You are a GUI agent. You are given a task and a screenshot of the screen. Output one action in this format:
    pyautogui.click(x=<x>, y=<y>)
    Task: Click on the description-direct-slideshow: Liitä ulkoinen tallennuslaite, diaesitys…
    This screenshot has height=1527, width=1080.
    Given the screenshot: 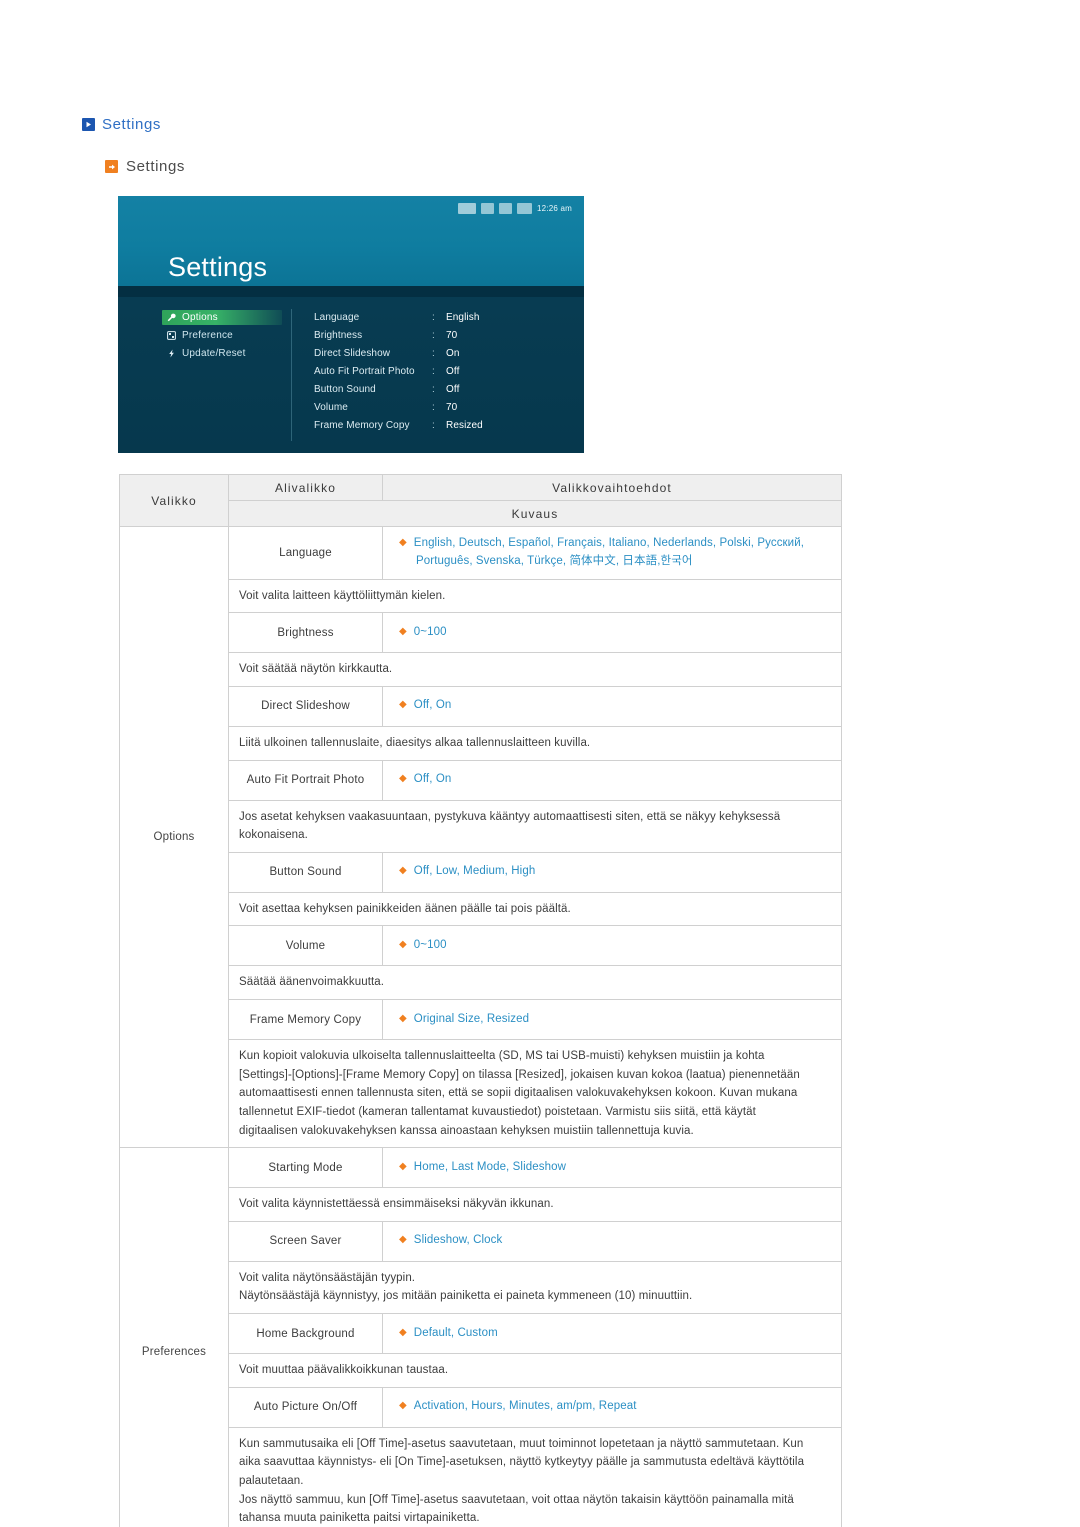 What is the action you would take?
    pyautogui.click(x=535, y=743)
    